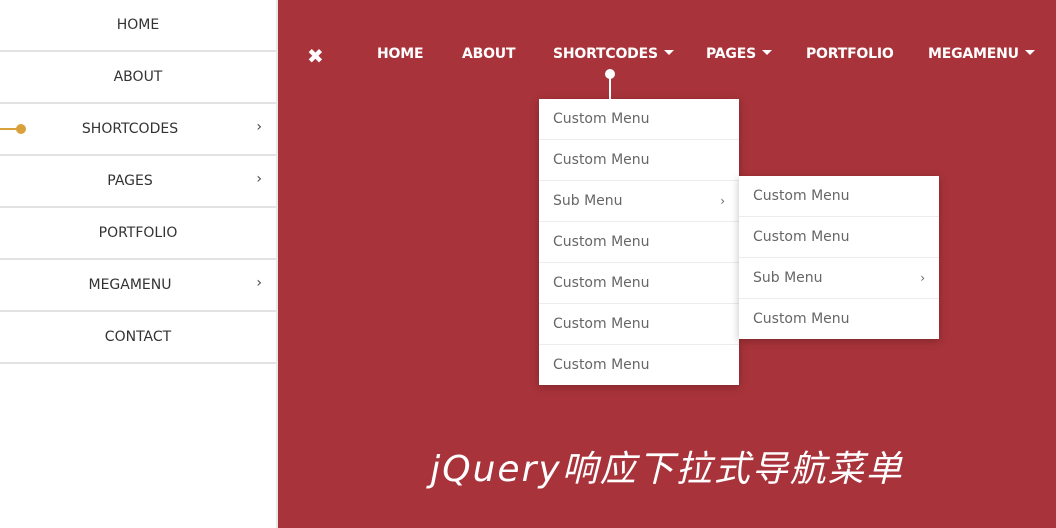  I want to click on sidebar-item-home: HOME, so click(138, 26).